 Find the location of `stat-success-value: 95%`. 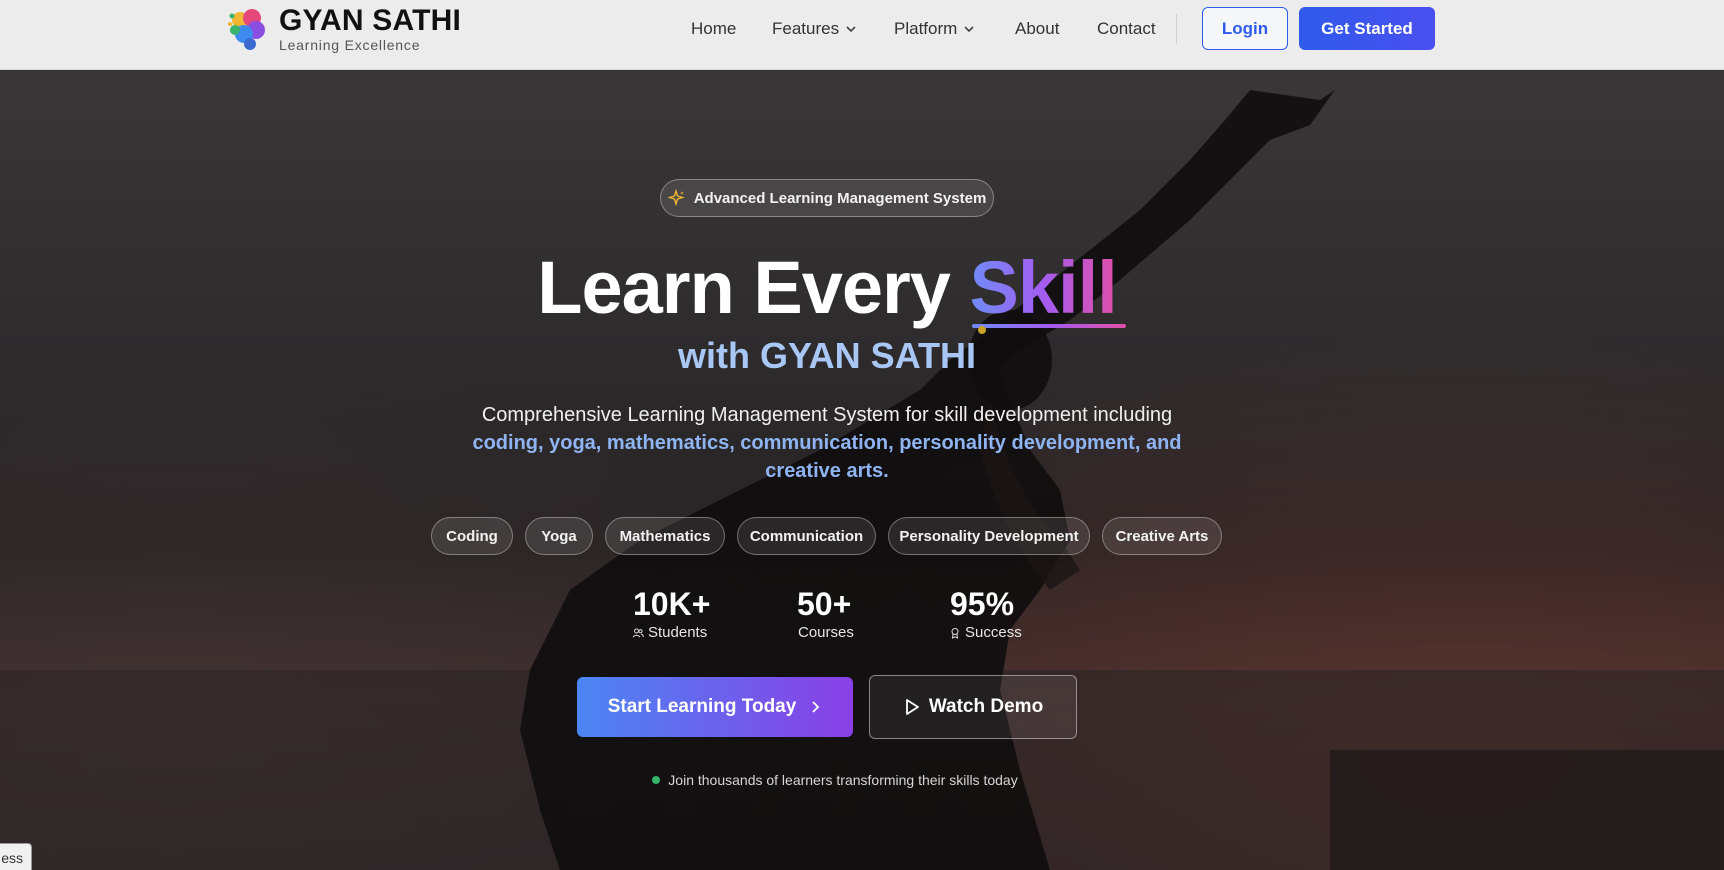

stat-success-value: 95% is located at coordinates (982, 604).